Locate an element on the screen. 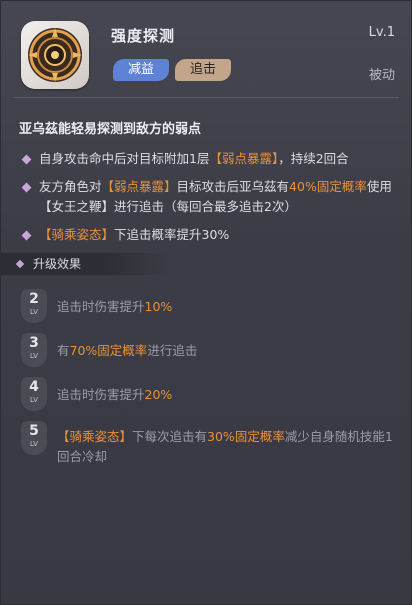 This screenshot has width=412, height=605. effect-text: 下追击概率提升30% is located at coordinates (172, 234).